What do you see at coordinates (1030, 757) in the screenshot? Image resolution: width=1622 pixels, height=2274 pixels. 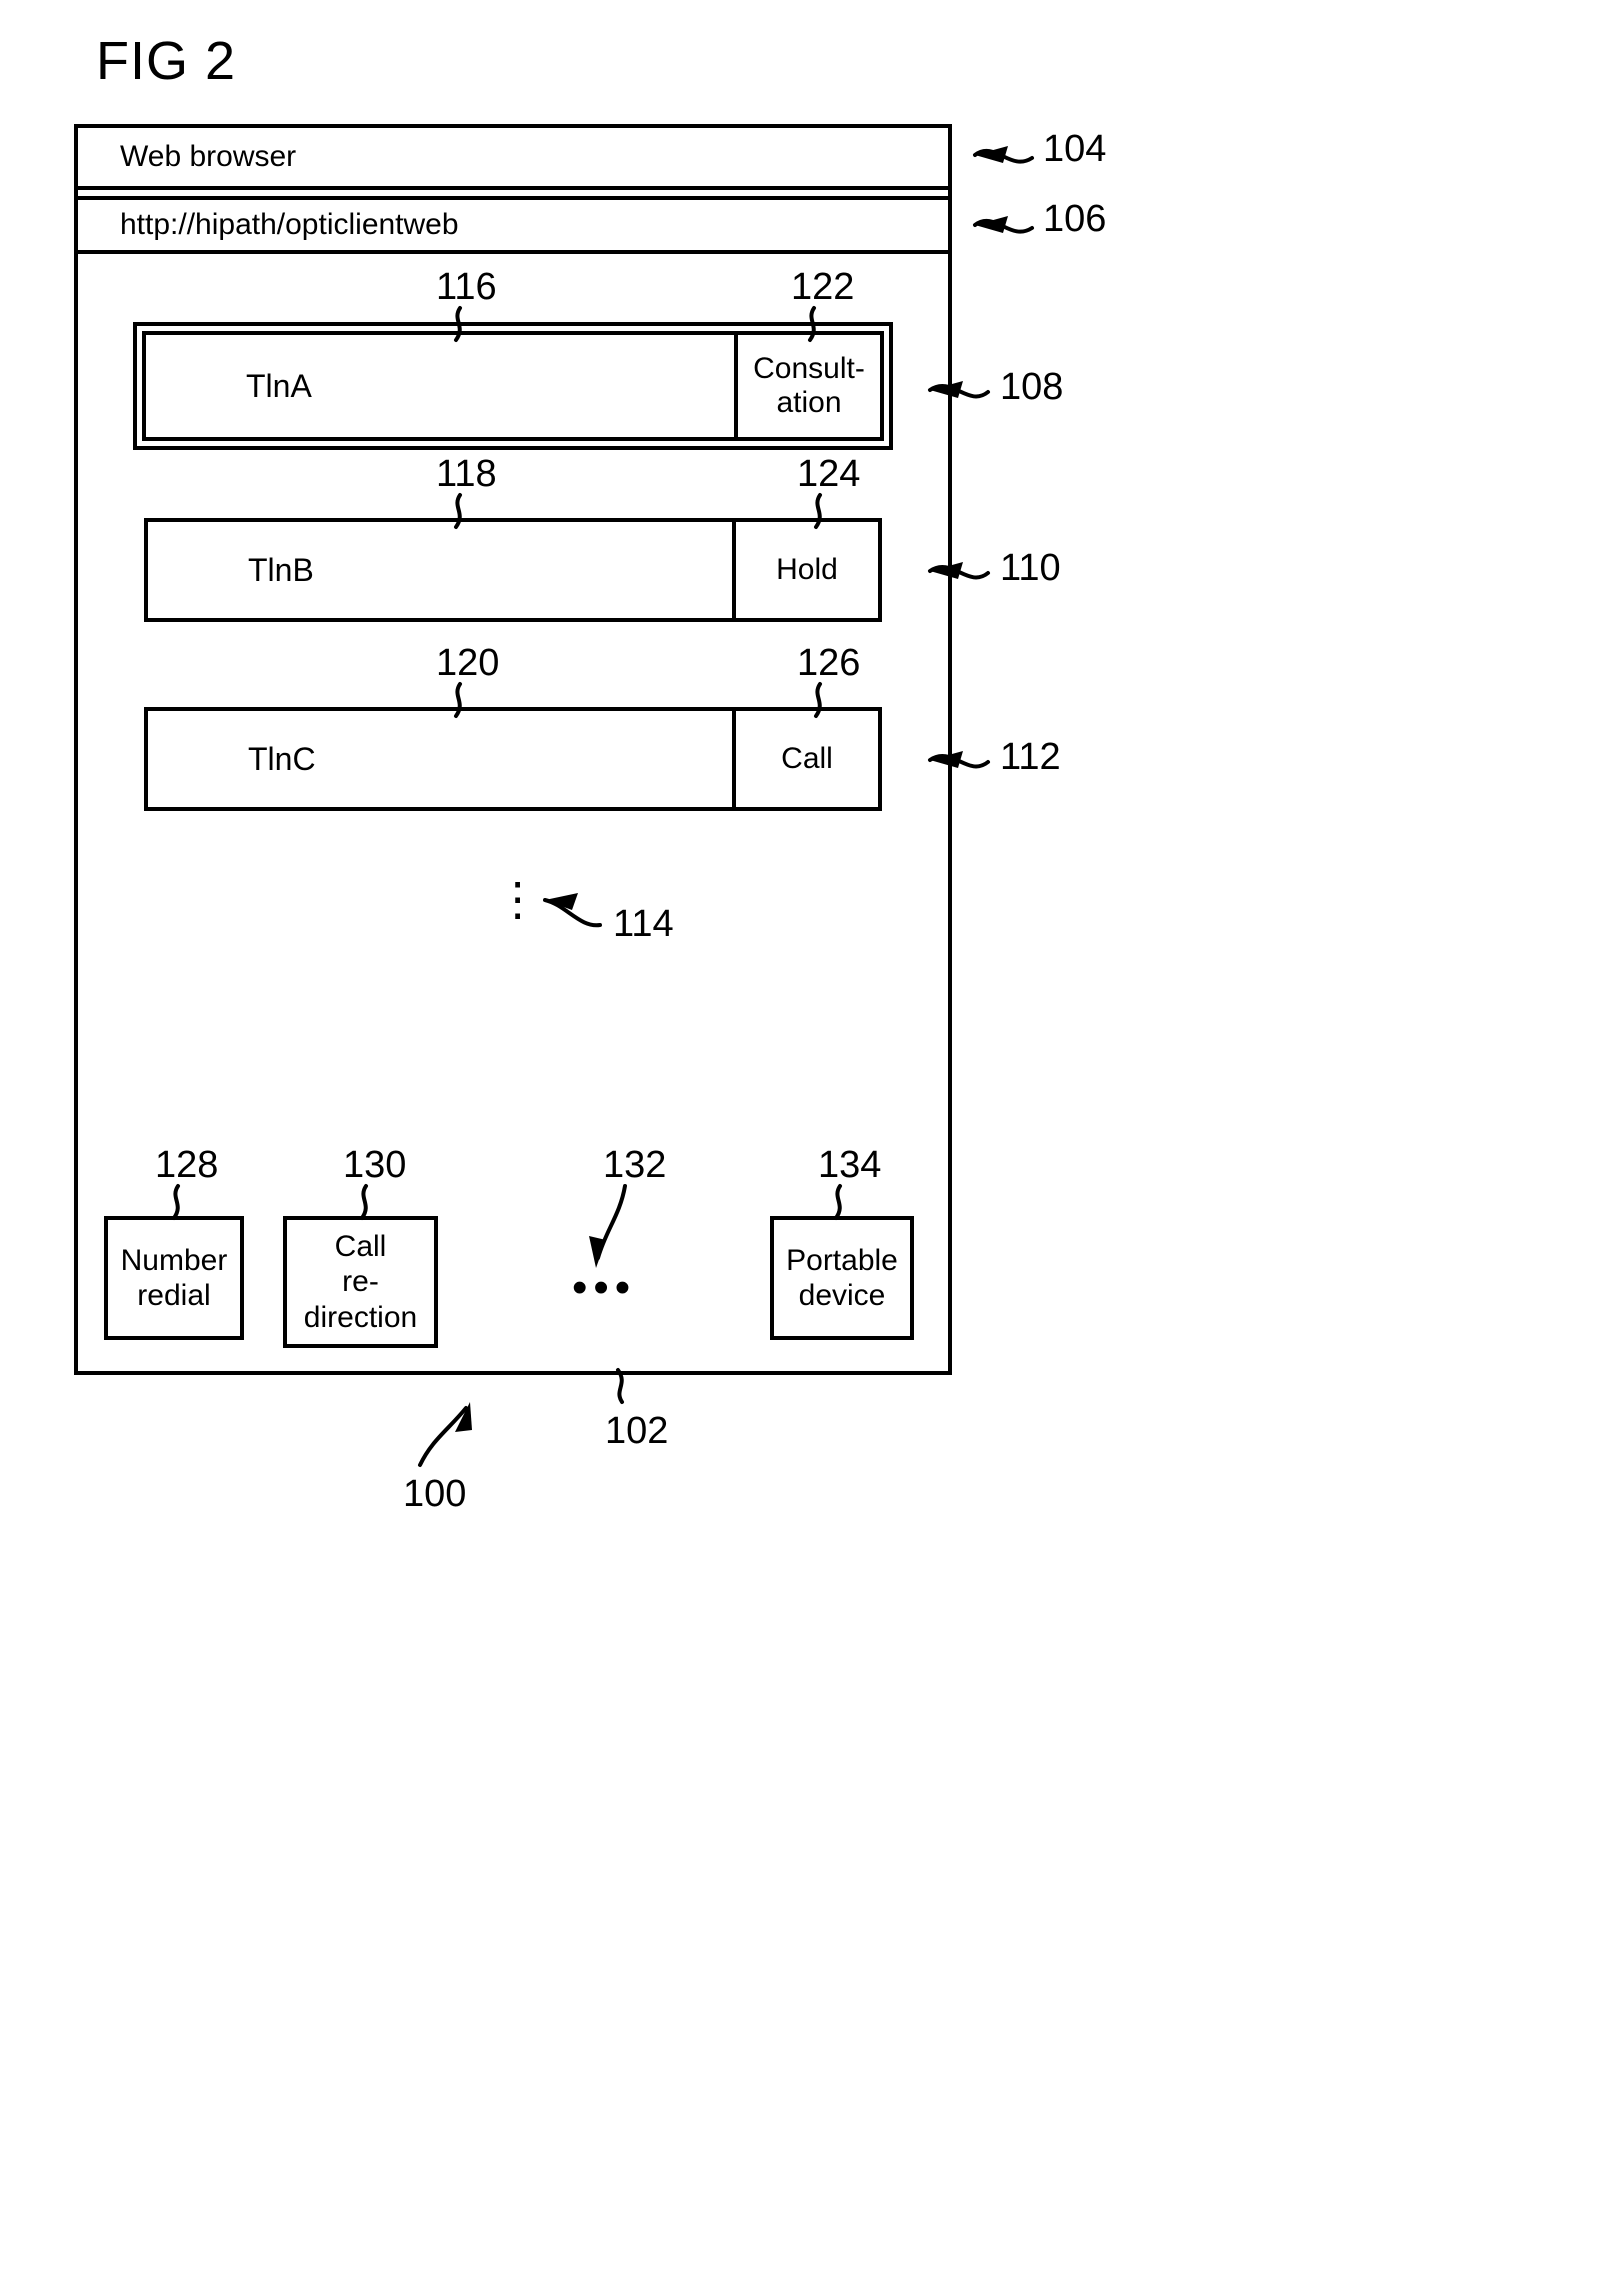 I see `ref-numeral-112: 112` at bounding box center [1030, 757].